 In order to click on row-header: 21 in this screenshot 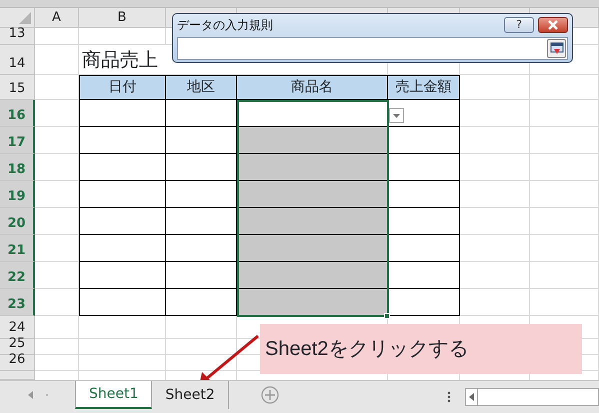, I will do `click(17, 248)`.